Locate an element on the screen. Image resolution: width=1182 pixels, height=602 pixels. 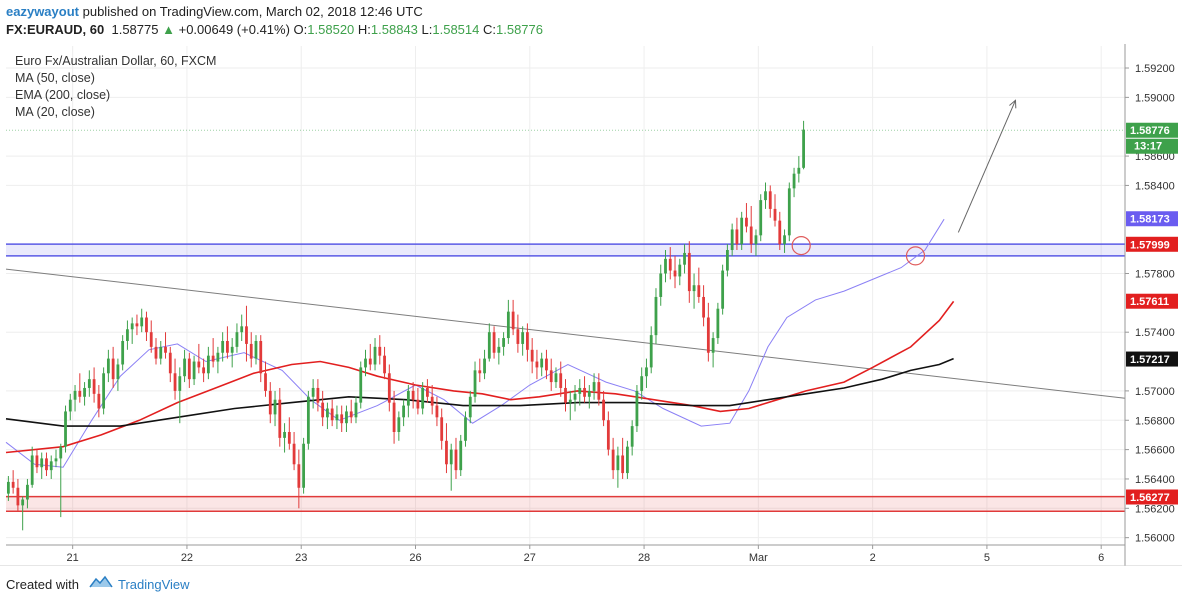
legend-ma20: MA (20, close) is located at coordinates (115, 112).